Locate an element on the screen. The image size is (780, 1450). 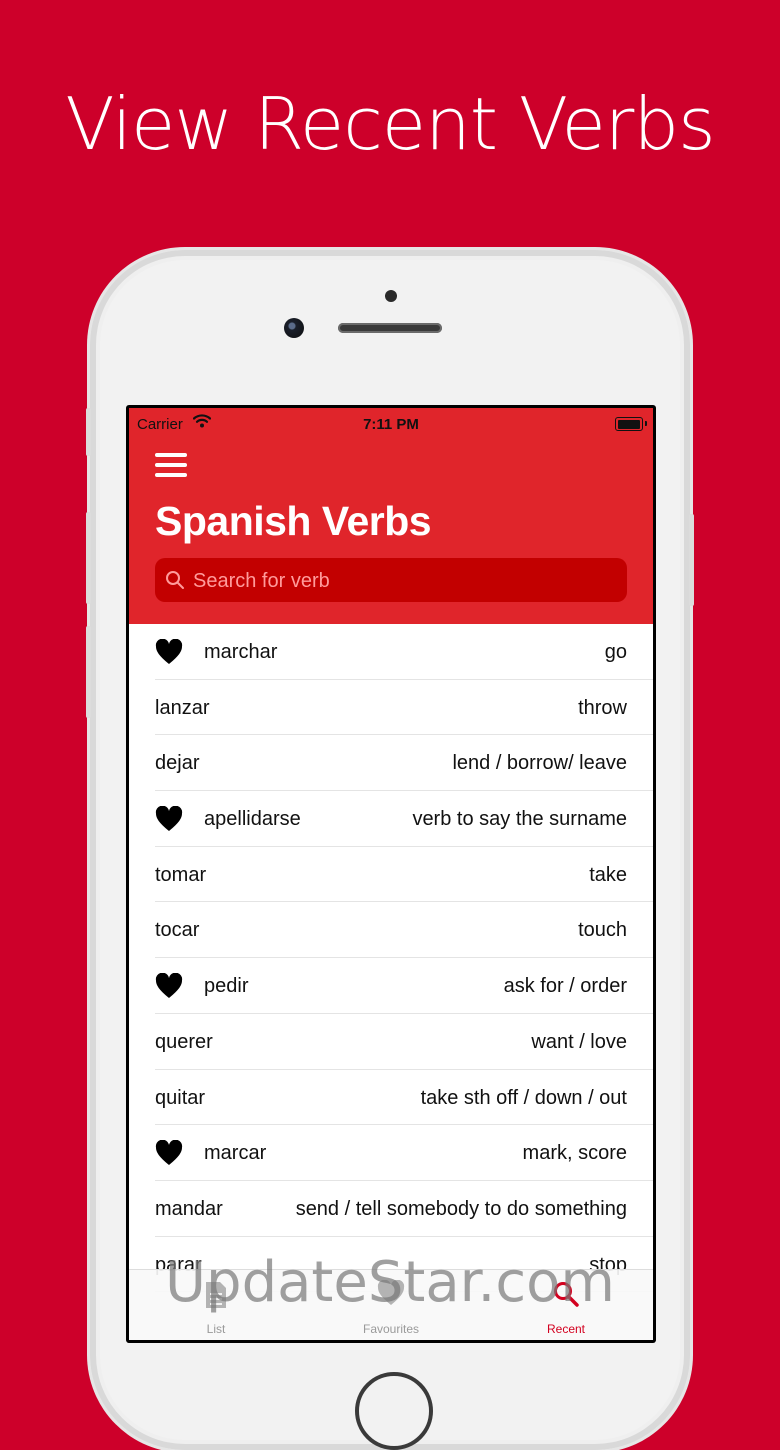
verb-label: pedir is located at coordinates (226, 986).